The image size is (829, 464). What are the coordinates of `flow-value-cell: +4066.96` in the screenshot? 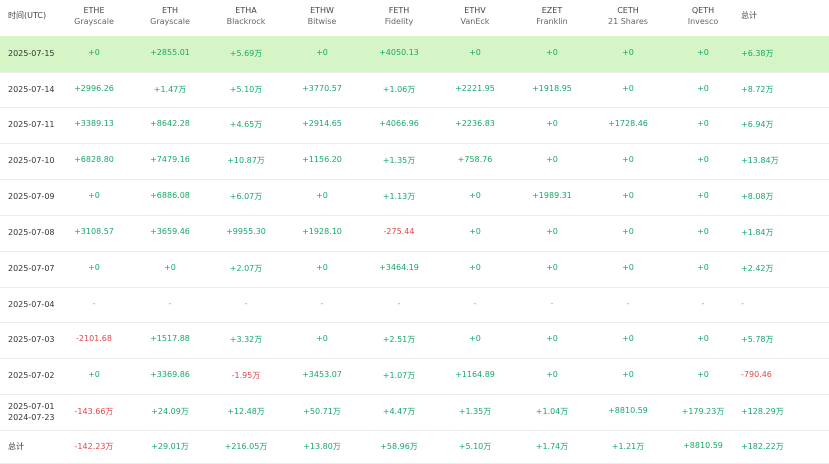 It's located at (399, 123).